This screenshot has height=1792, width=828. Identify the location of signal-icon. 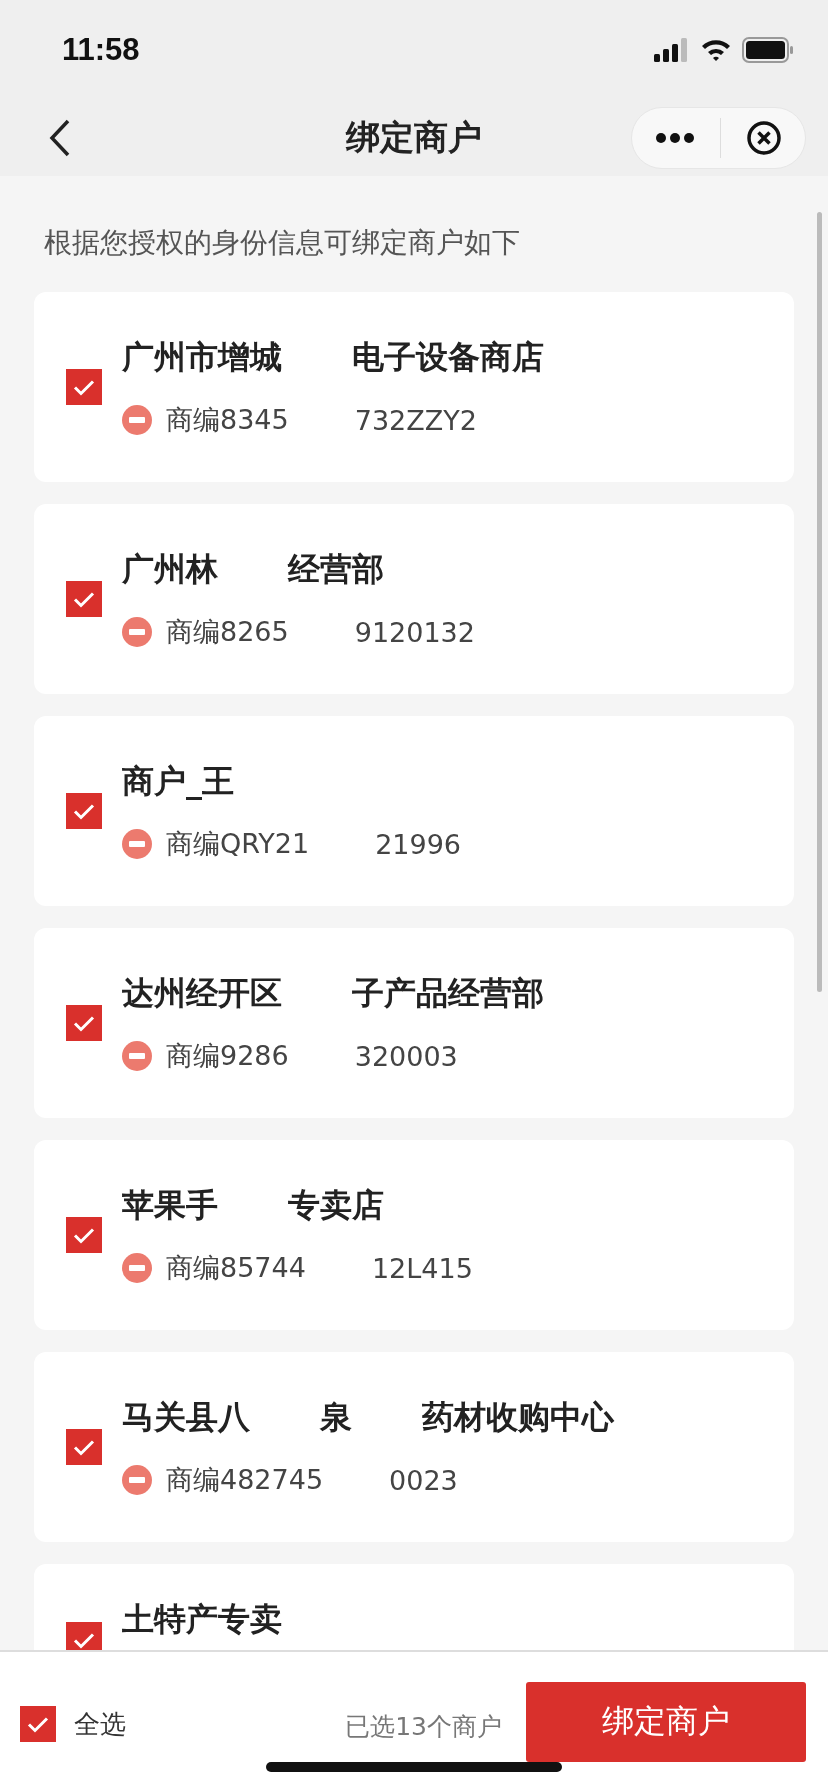
(672, 50).